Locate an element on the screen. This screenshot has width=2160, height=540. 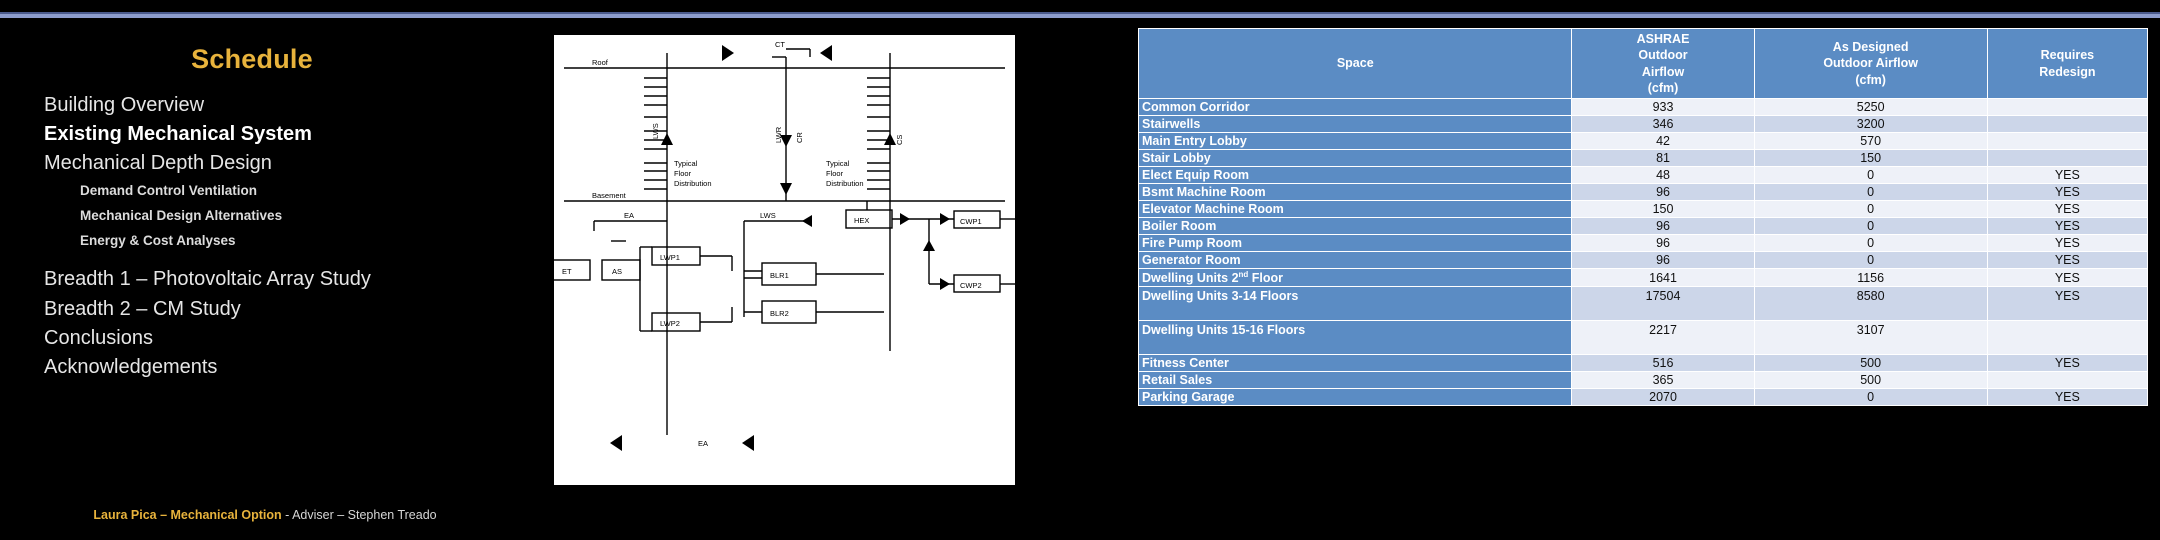
column-header-ashrae-airflow: ASHRAE Outdoor Airflow (cfm) is located at coordinates (1663, 63).